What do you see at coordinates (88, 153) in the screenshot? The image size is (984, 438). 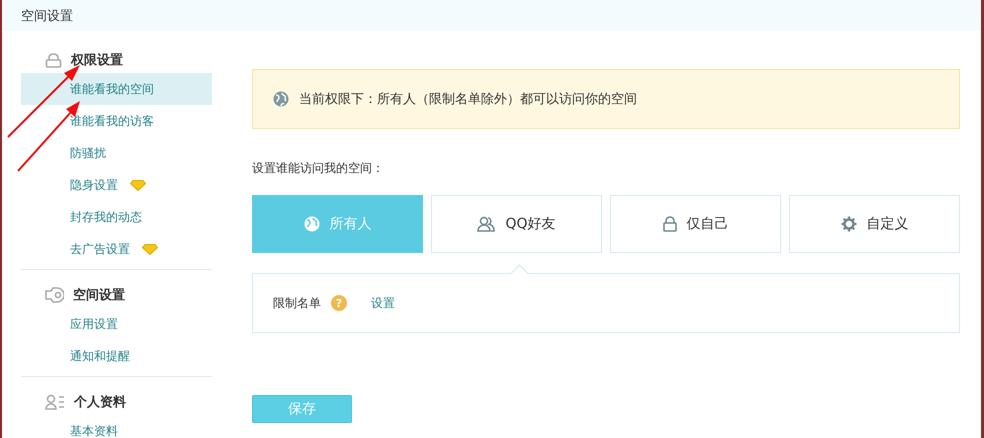 I see `sidebar-item-label: 防骚扰` at bounding box center [88, 153].